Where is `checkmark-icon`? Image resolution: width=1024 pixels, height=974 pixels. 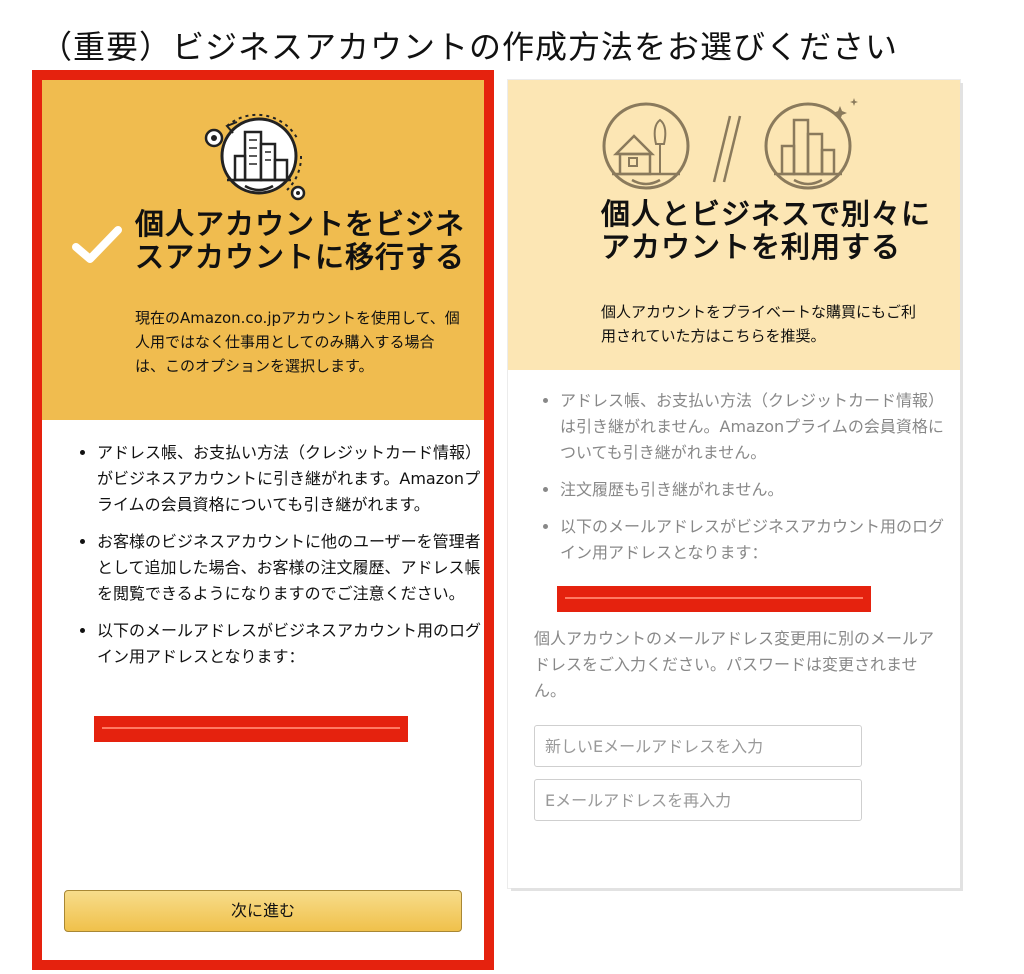 checkmark-icon is located at coordinates (97, 244).